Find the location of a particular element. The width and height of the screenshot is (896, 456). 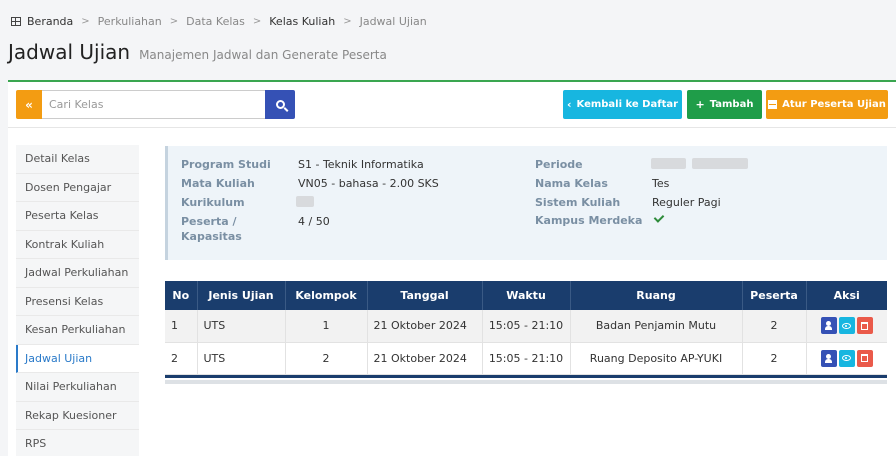

chevron-left-icon: ‹ is located at coordinates (569, 104).